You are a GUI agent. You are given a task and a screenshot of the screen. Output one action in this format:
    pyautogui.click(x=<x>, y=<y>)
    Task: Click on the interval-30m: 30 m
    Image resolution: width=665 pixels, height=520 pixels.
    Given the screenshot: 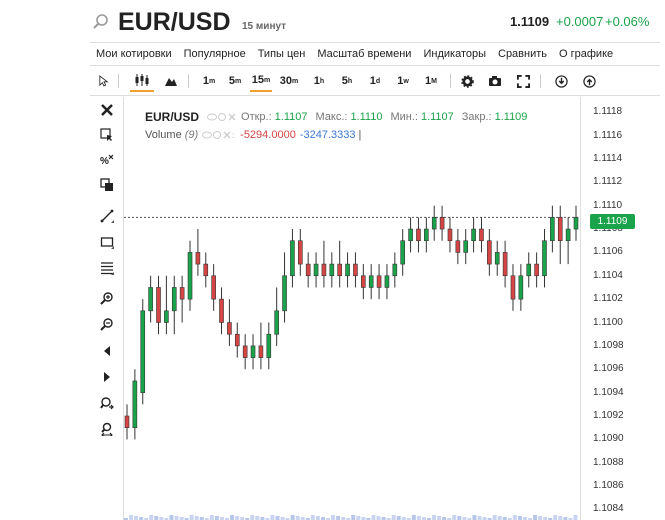 What is the action you would take?
    pyautogui.click(x=289, y=81)
    